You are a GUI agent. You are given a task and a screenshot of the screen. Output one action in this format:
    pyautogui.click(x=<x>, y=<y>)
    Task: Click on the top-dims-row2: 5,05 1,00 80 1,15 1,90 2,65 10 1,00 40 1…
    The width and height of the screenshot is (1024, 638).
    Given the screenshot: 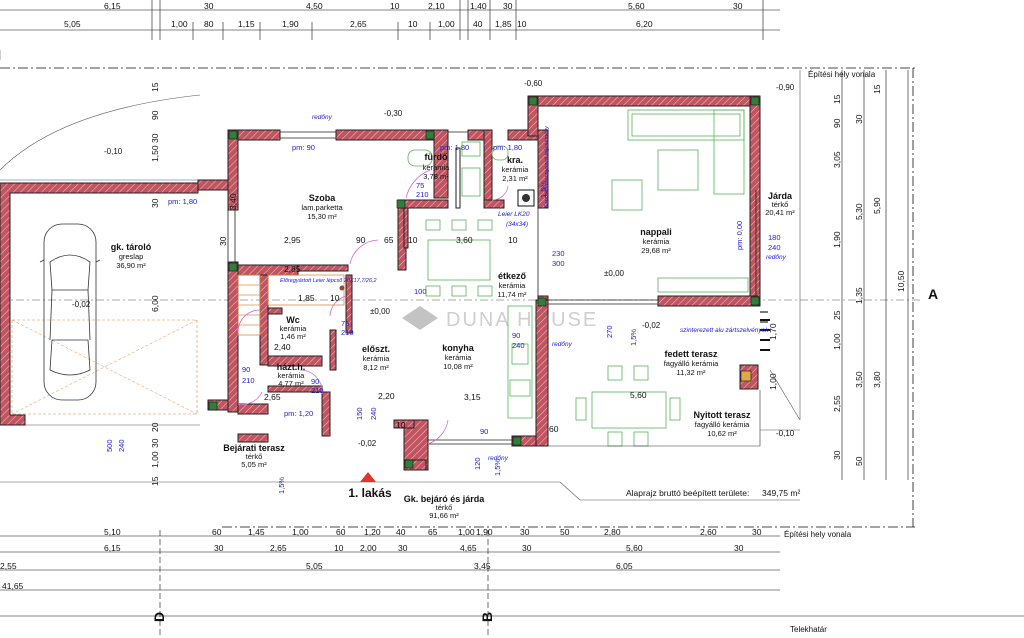 What is the action you would take?
    pyautogui.click(x=358, y=24)
    